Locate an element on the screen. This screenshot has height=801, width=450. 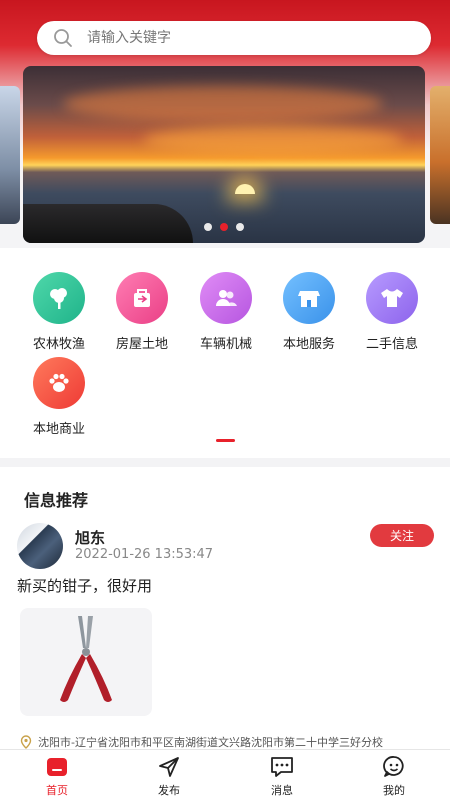
category-item-secondhand: 二手信息 is located at coordinates (392, 312).